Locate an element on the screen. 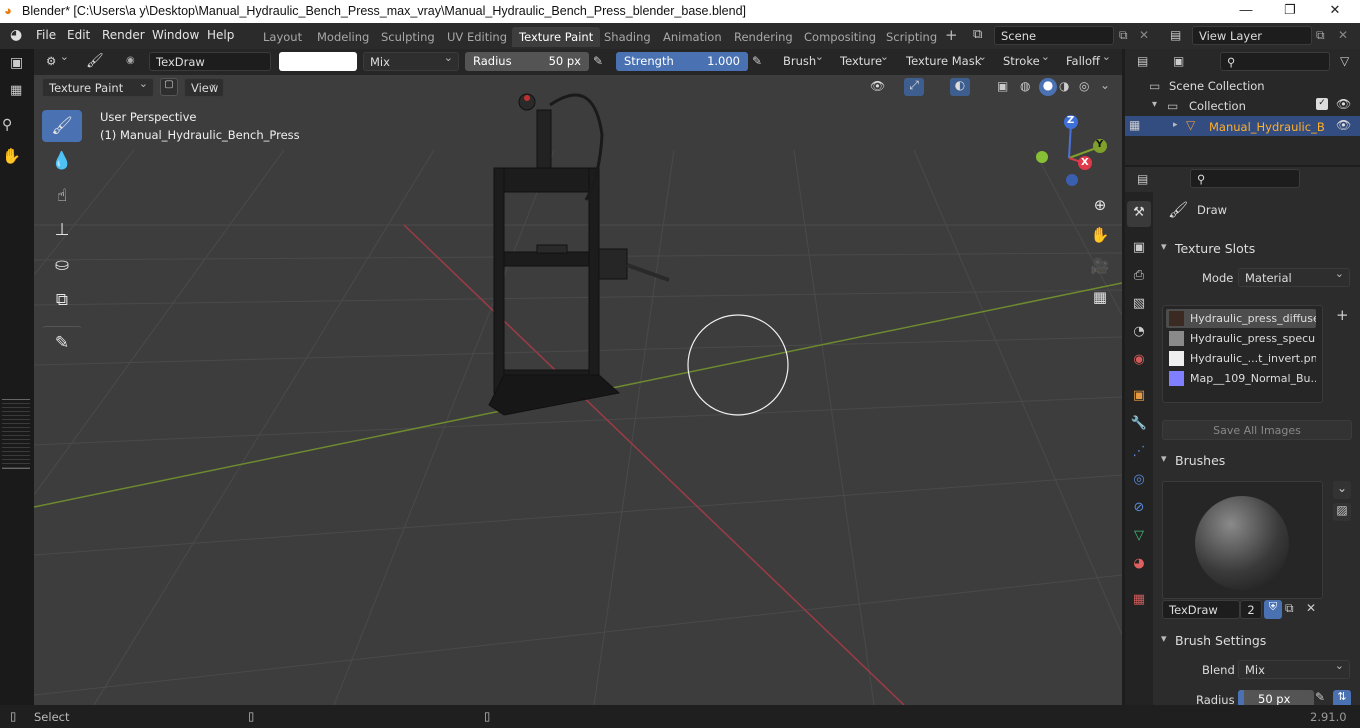 The height and width of the screenshot is (728, 1360). render-icon: ▣ is located at coordinates (1139, 250).